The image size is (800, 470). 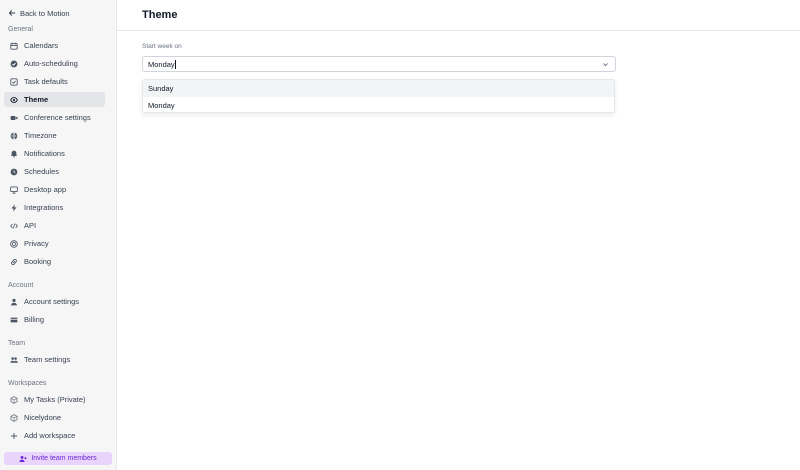 I want to click on back-to-motion-link: Back to Motion, so click(x=39, y=13).